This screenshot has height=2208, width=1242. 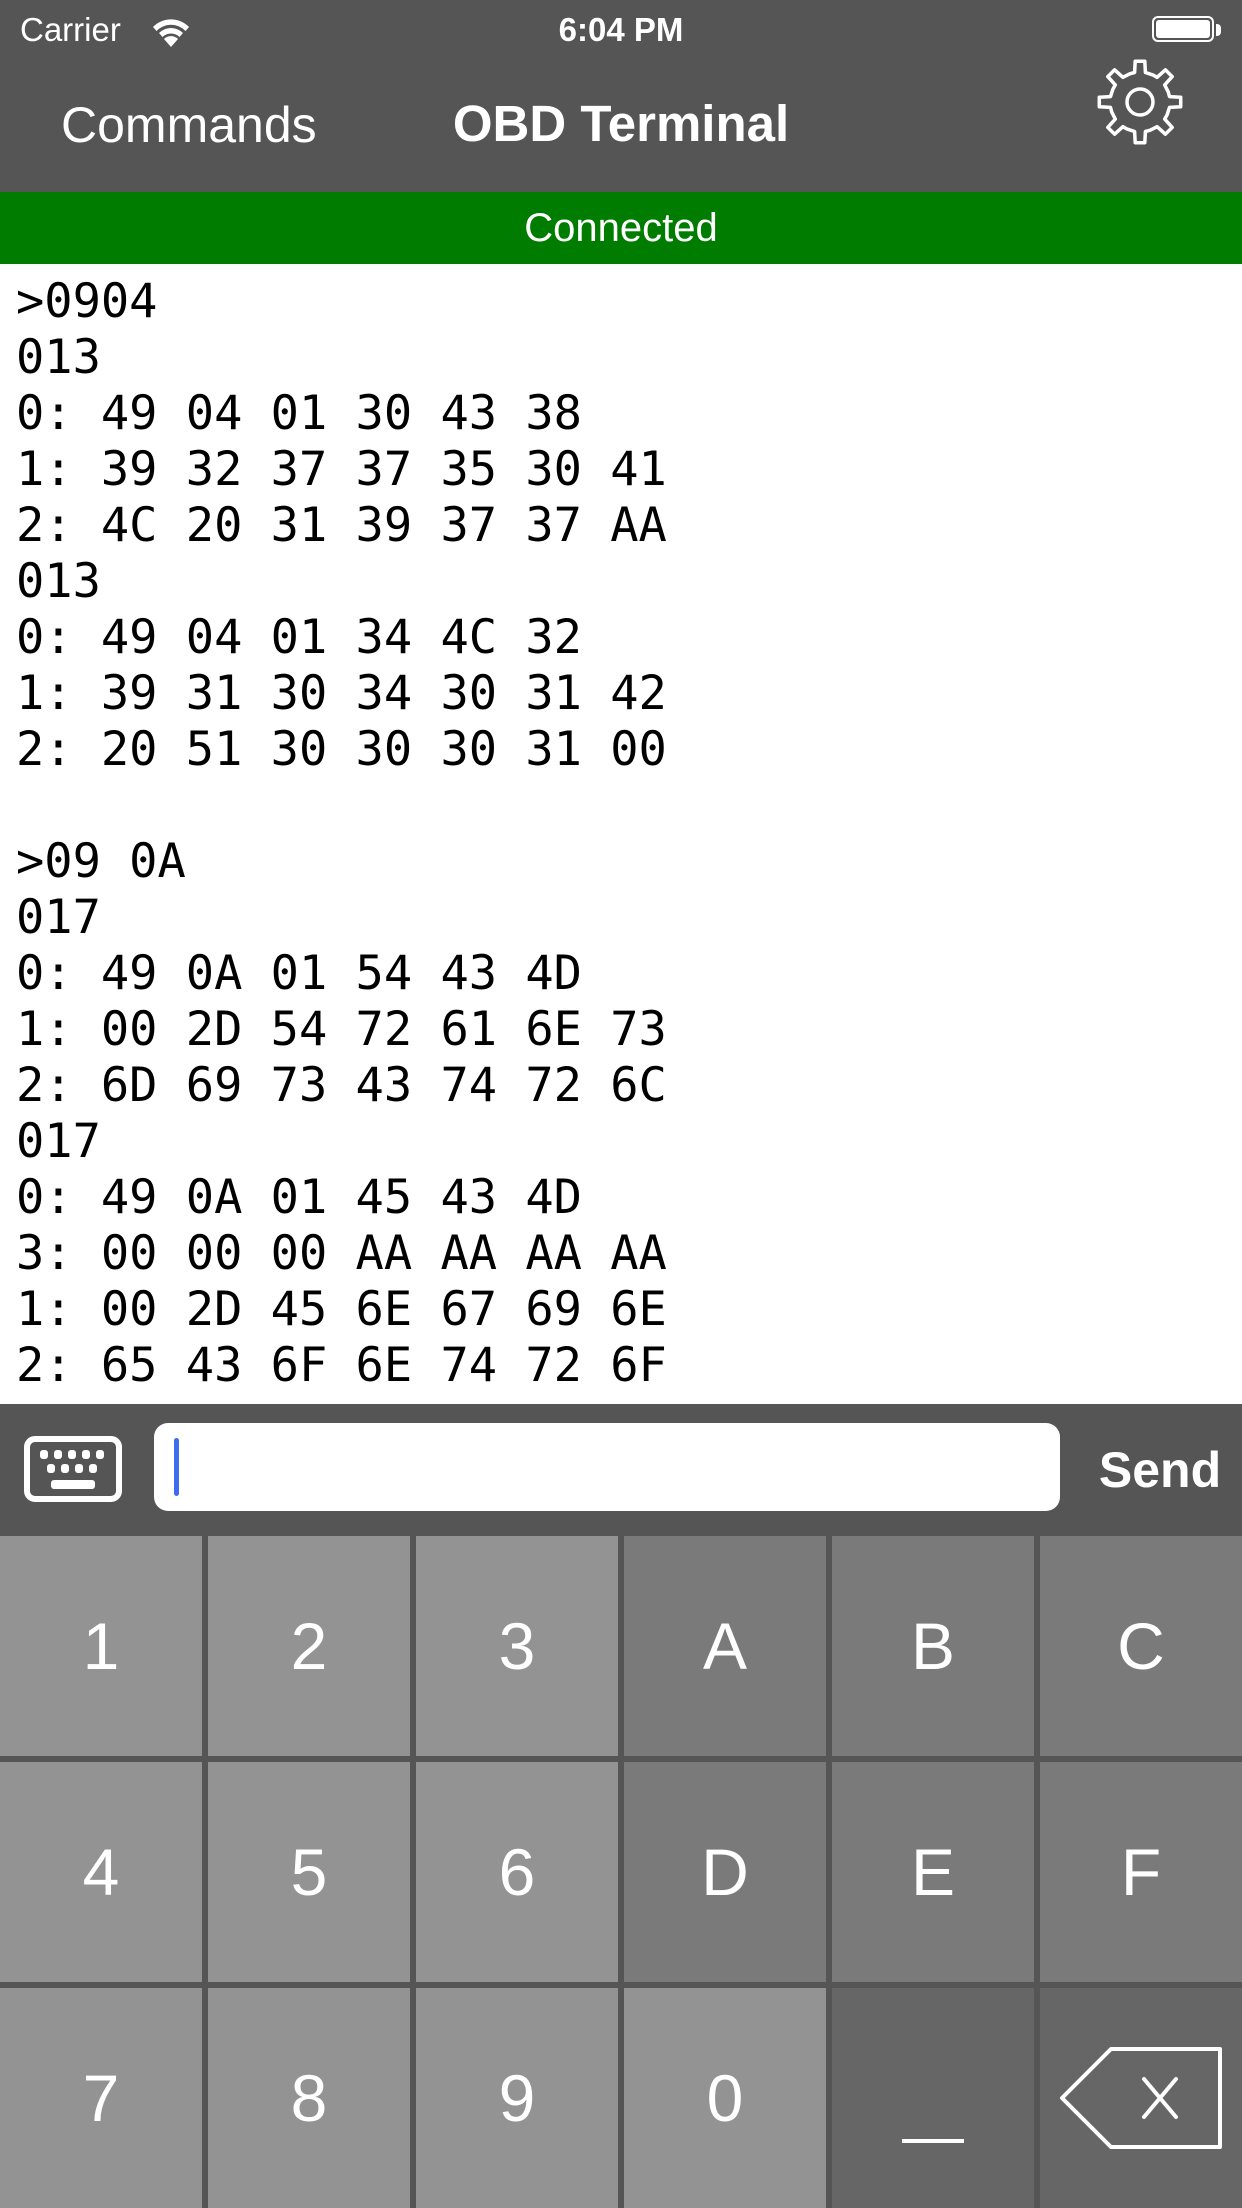 I want to click on connection-status-label: Connected, so click(x=621, y=228).